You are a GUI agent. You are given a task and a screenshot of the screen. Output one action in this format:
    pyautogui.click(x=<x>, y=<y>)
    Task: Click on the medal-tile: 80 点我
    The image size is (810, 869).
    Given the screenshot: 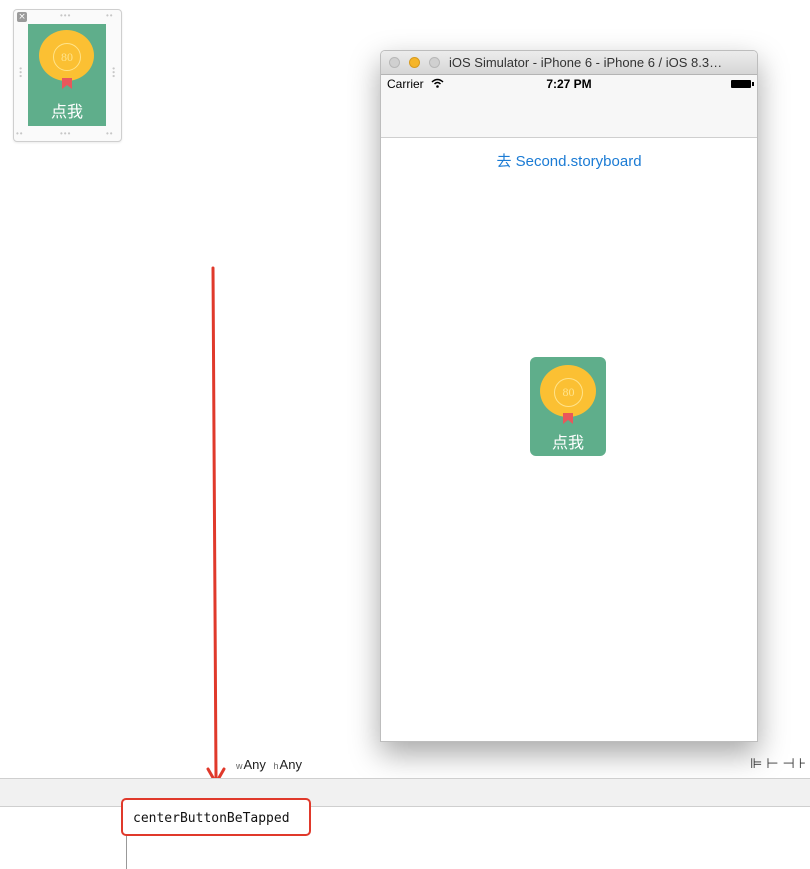 What is the action you would take?
    pyautogui.click(x=67, y=75)
    